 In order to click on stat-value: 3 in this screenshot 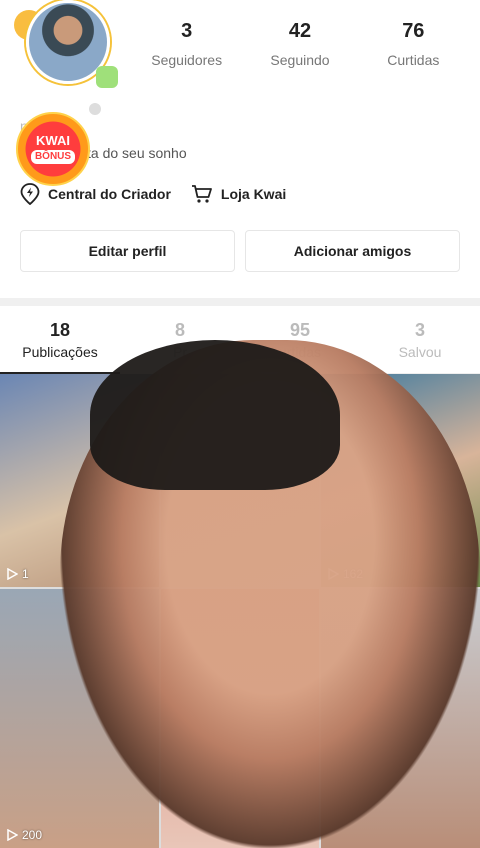, I will do `click(187, 31)`.